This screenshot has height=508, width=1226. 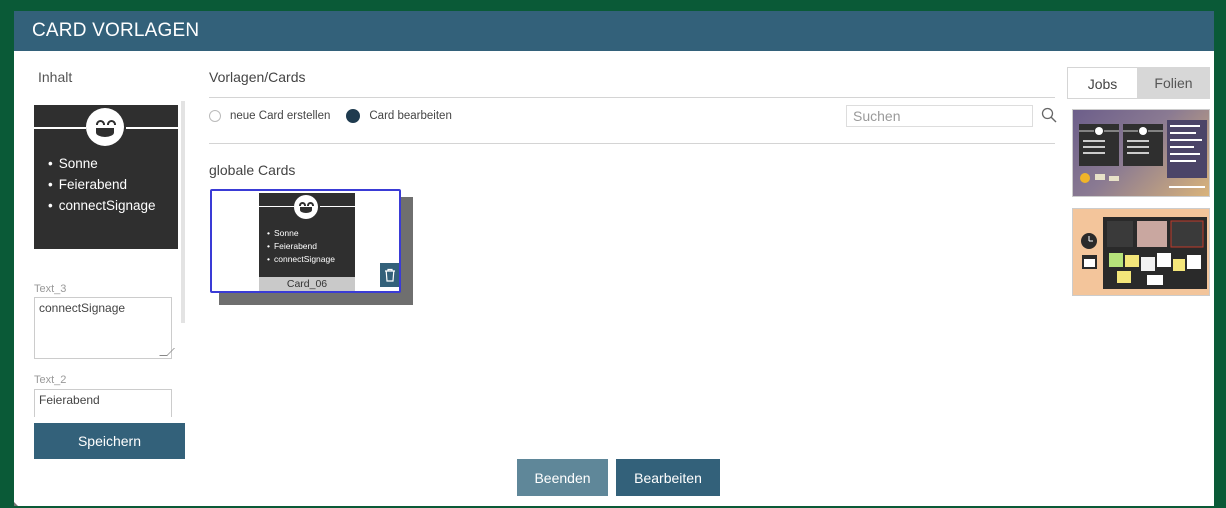 I want to click on radio-edit-card, so click(x=353, y=116).